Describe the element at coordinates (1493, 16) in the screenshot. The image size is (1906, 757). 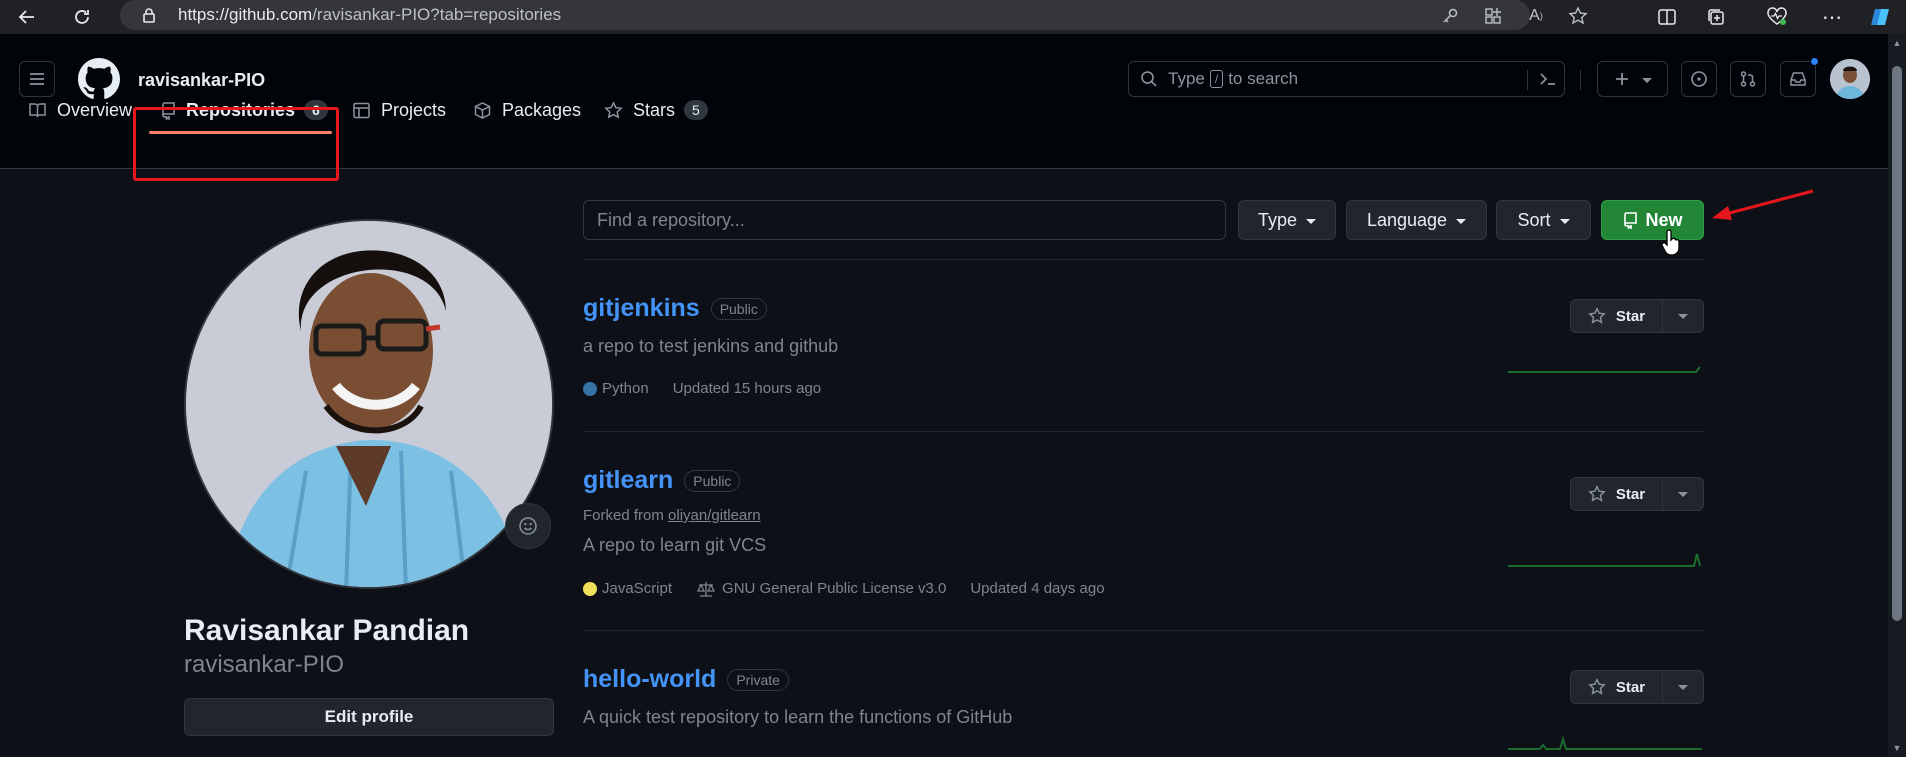
I see `apps-icon` at that location.